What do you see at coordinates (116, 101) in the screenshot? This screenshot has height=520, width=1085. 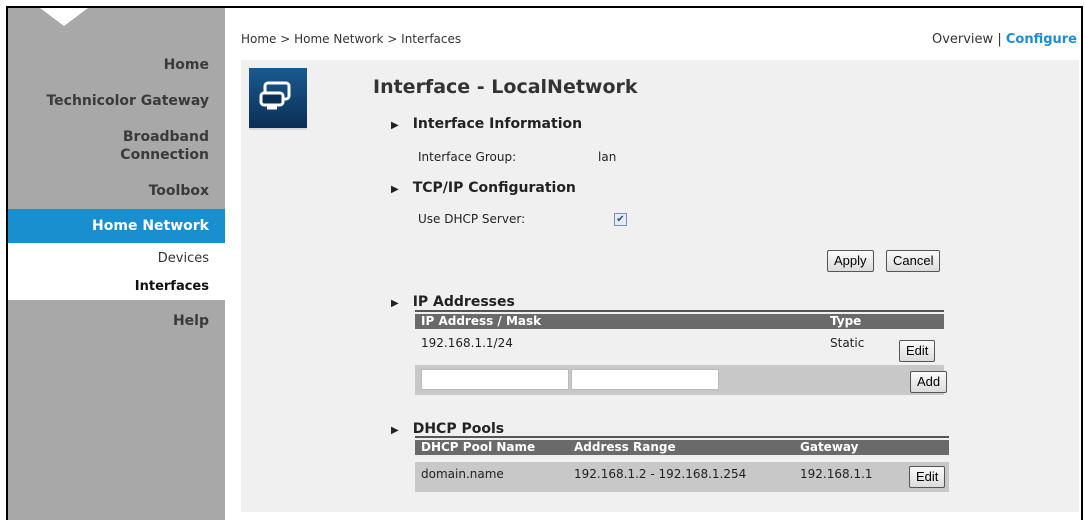 I see `sidebar-item-technicolor-gateway: Technicolor Gateway` at bounding box center [116, 101].